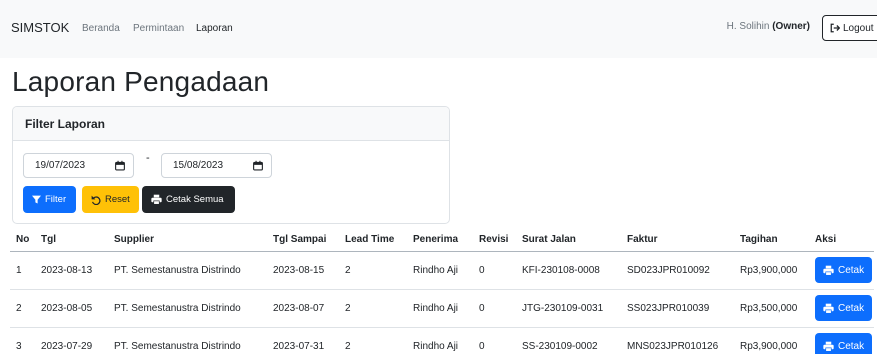 The height and width of the screenshot is (354, 877). I want to click on funnel-icon, so click(36, 199).